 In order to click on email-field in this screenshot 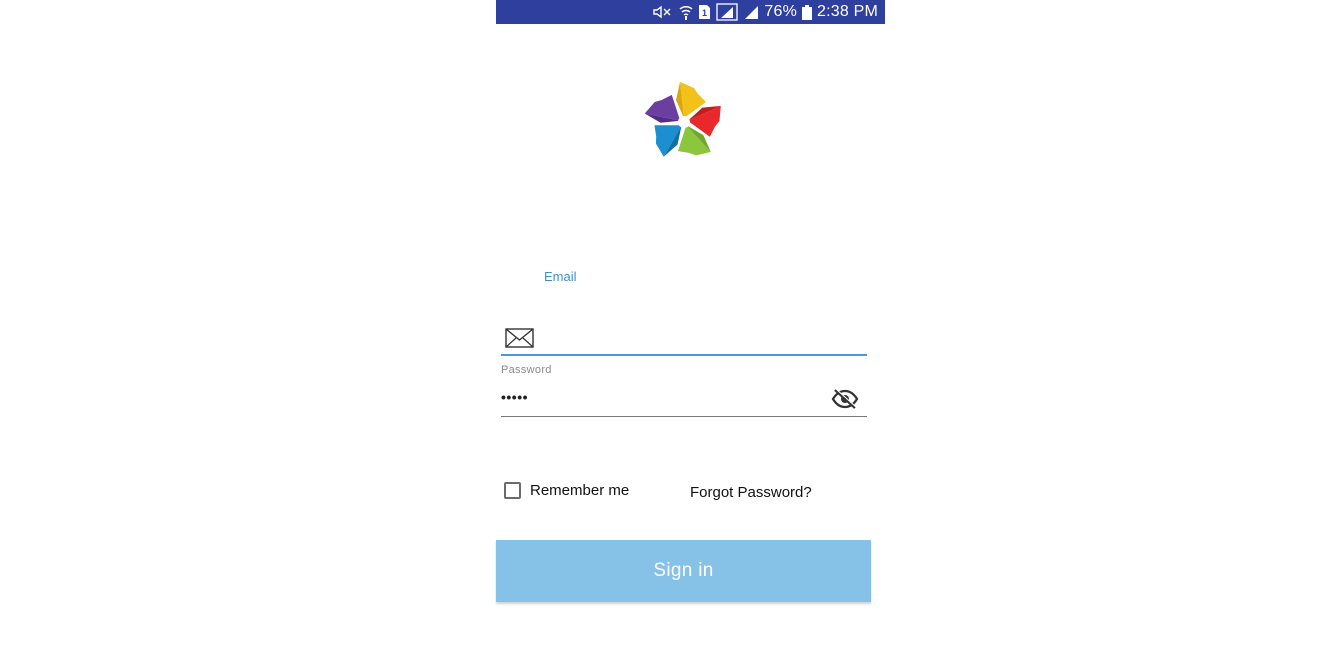, I will do `click(684, 338)`.